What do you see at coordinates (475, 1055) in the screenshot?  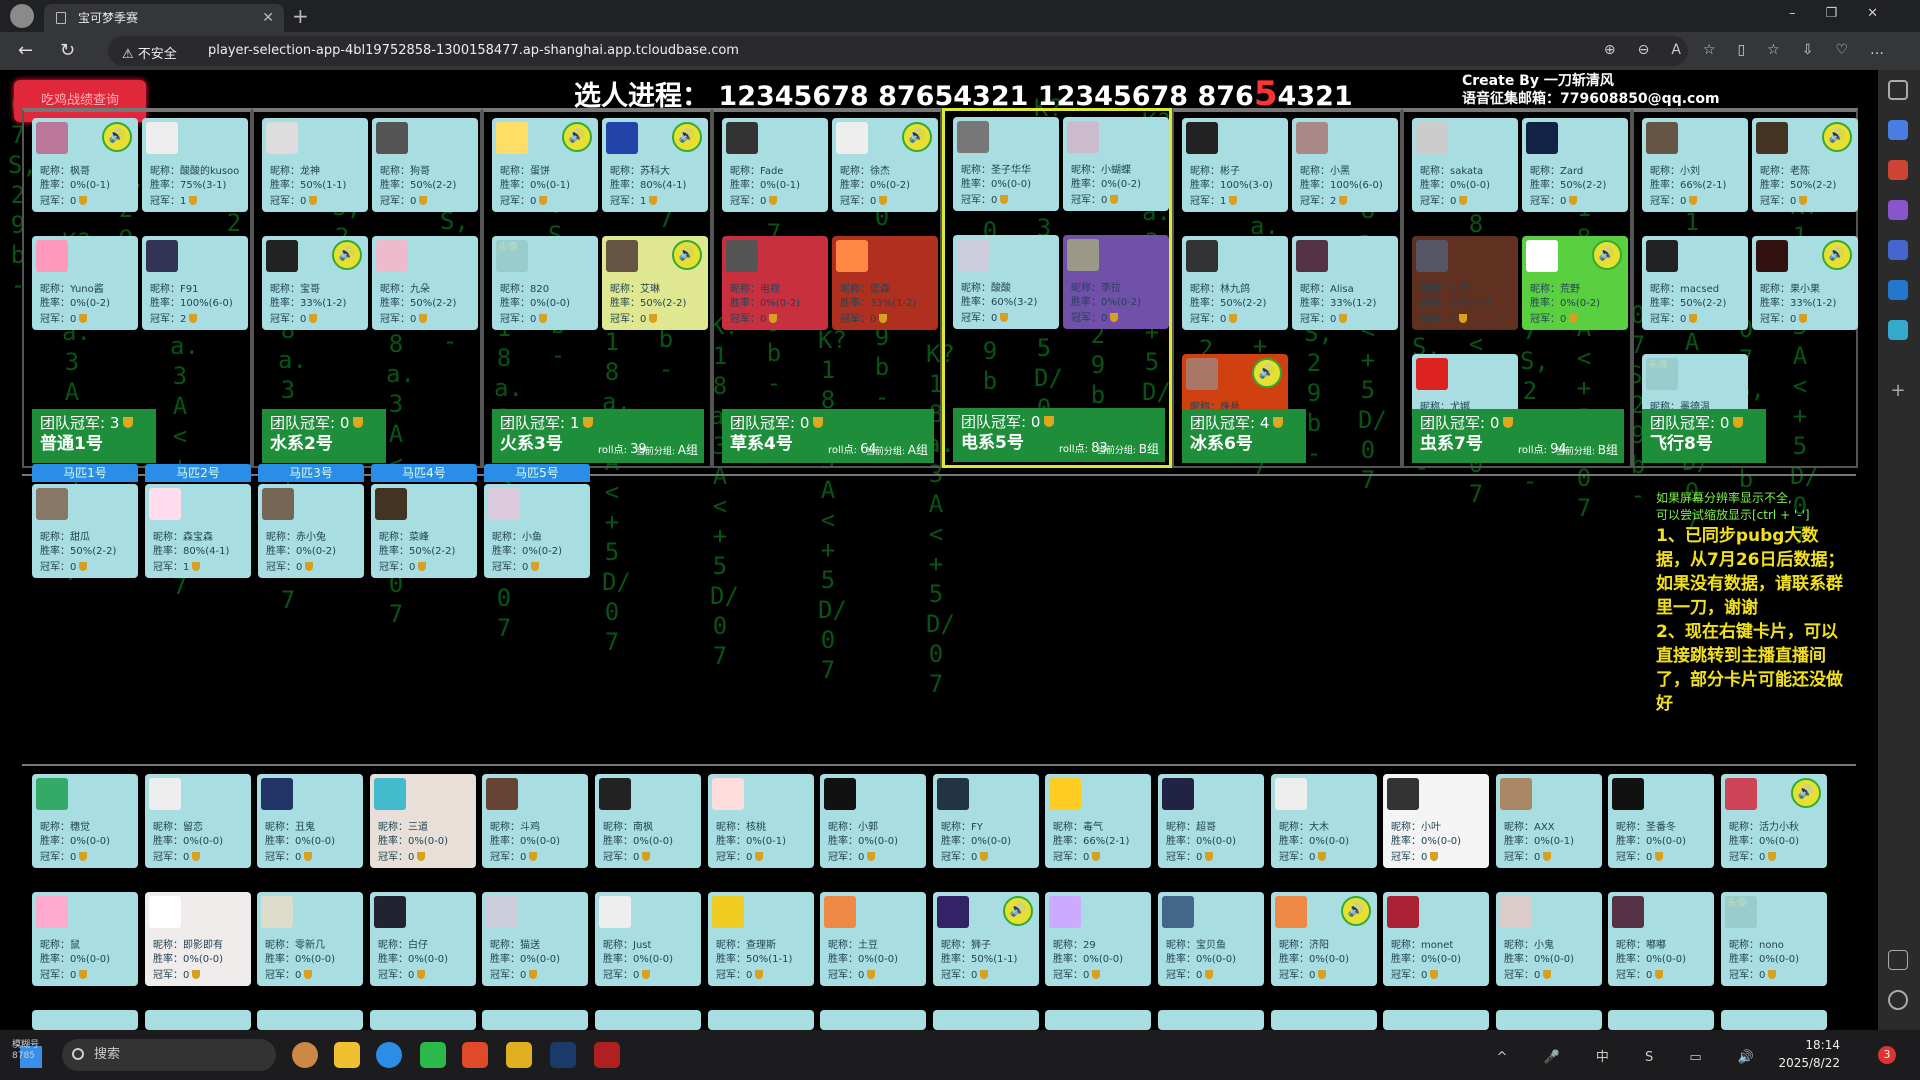 I see `app-icon-red` at bounding box center [475, 1055].